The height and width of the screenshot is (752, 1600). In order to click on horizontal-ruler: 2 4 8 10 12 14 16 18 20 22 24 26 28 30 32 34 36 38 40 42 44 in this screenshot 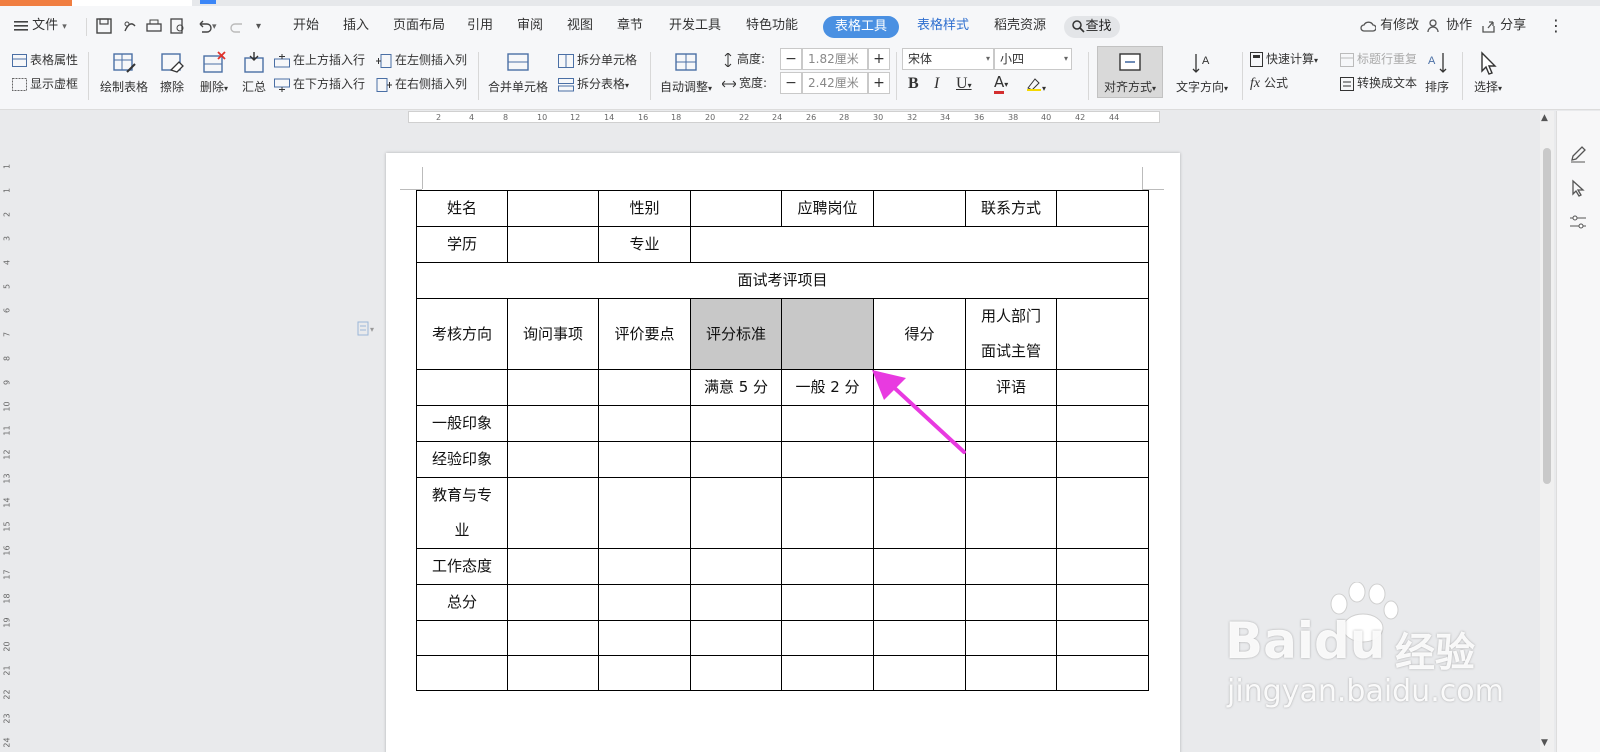, I will do `click(784, 117)`.